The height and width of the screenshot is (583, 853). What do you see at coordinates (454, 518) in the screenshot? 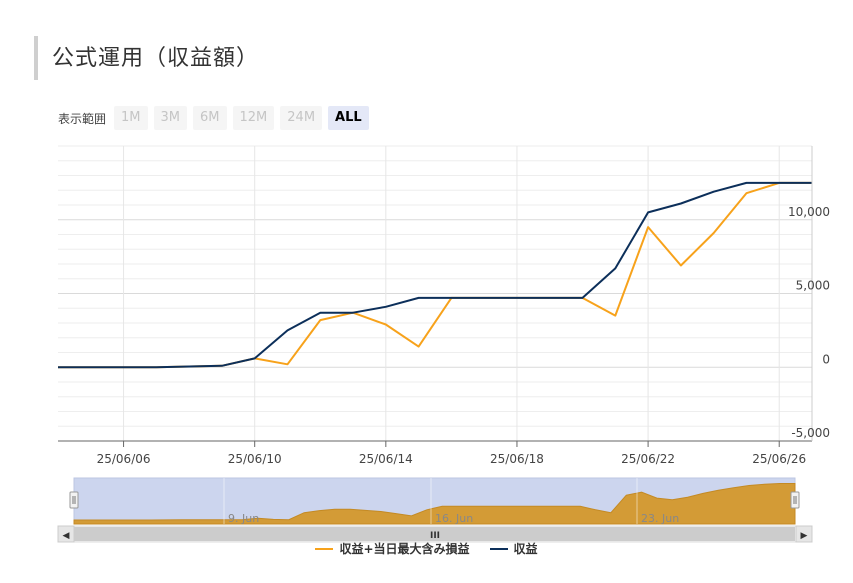
I see `navigator-date-label: 16. Jun` at bounding box center [454, 518].